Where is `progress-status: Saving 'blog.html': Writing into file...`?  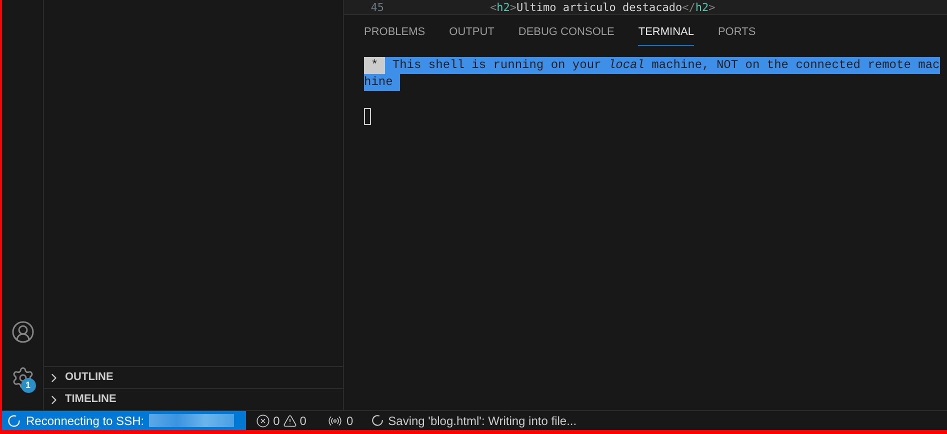 progress-status: Saving 'blog.html': Writing into file... is located at coordinates (474, 421).